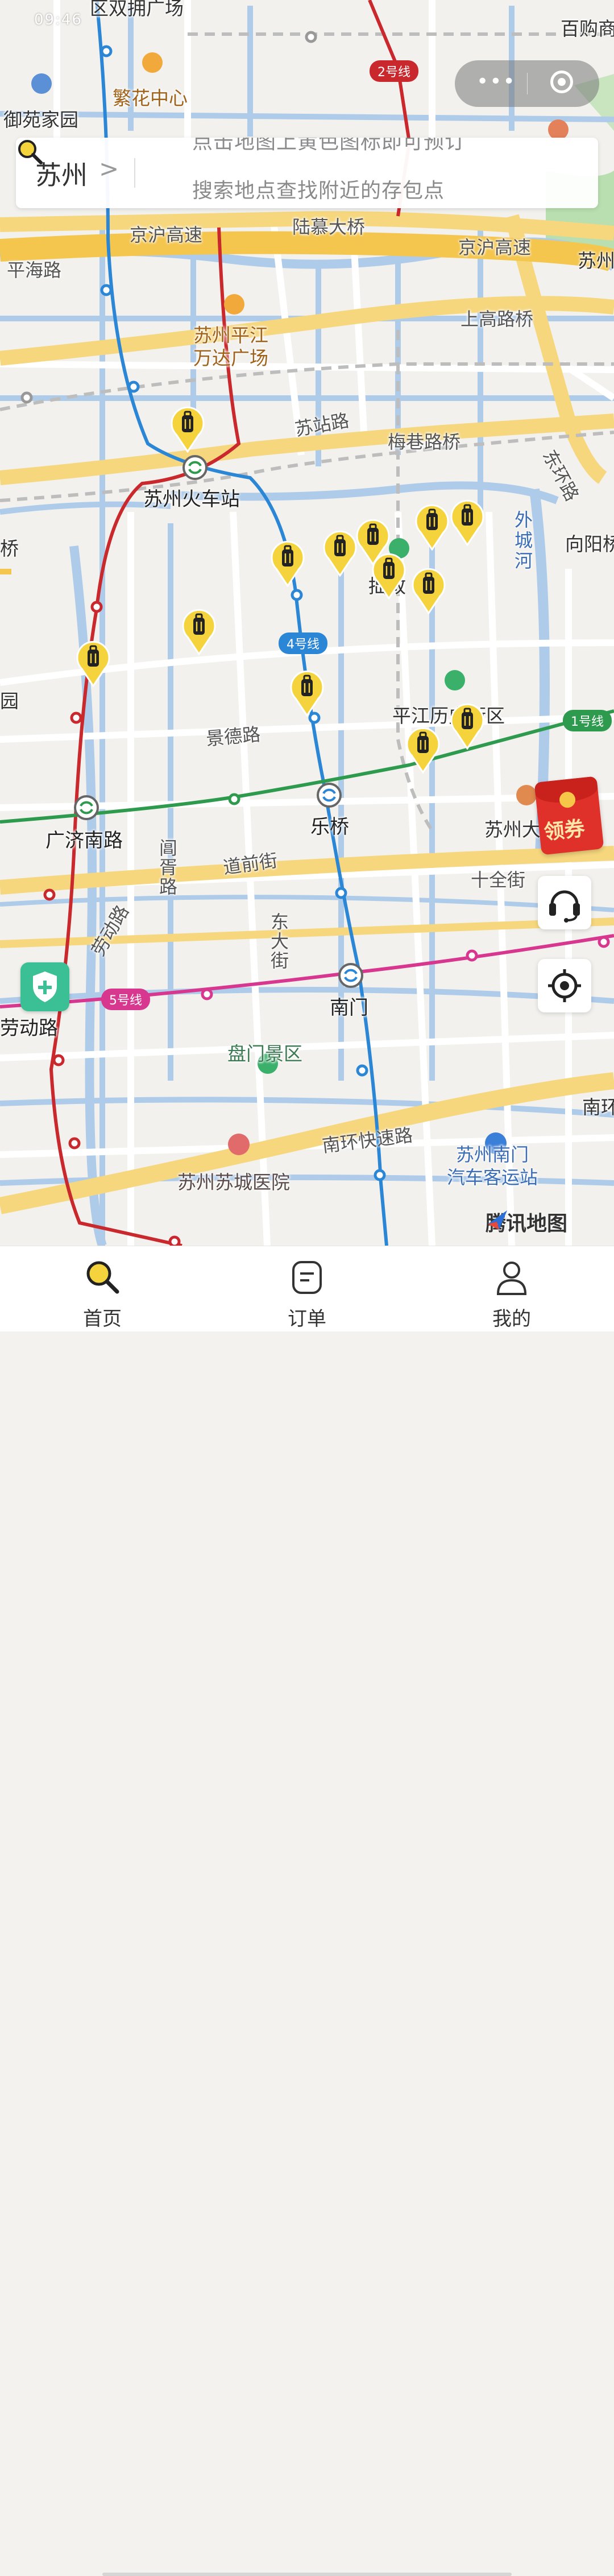  Describe the element at coordinates (498, 880) in the screenshot. I see `map-label-road: 十全街` at that location.